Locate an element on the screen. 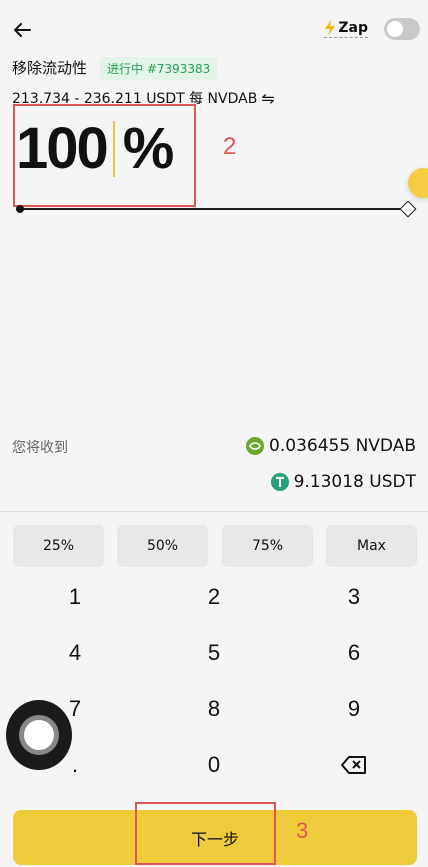 The image size is (428, 867). backspace-key is located at coordinates (354, 765).